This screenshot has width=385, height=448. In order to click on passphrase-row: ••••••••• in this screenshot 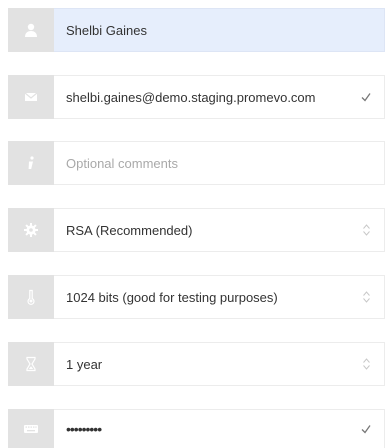, I will do `click(196, 428)`.